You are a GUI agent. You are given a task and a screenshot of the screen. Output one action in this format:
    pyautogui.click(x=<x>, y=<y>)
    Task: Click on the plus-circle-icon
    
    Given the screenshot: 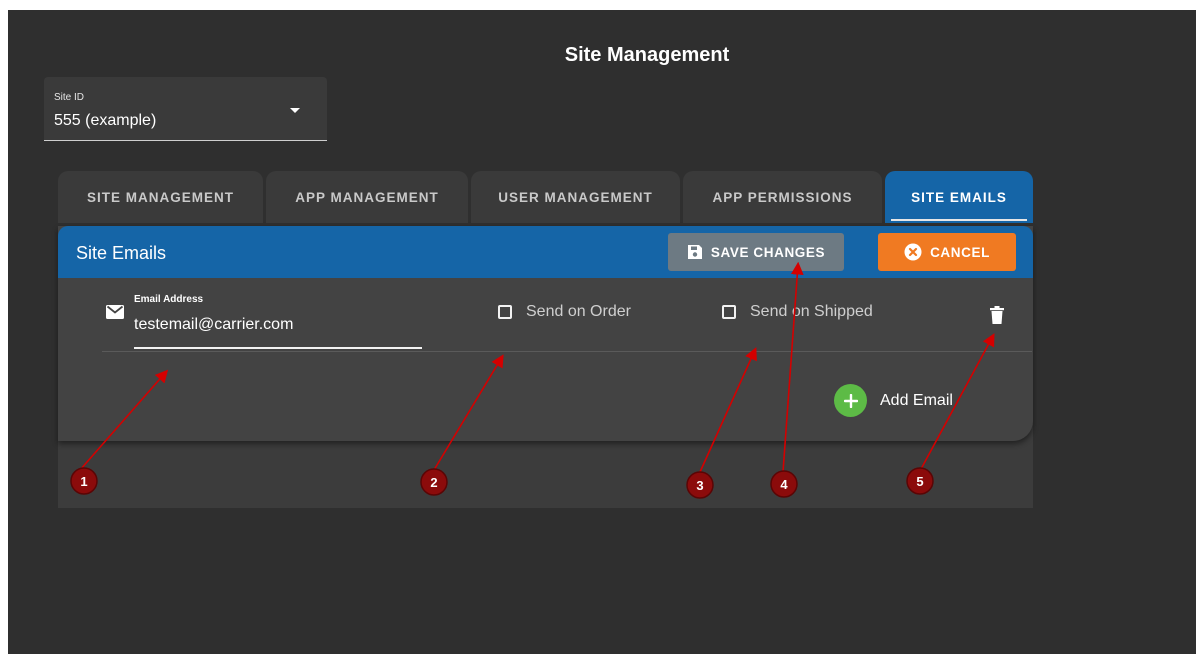 What is the action you would take?
    pyautogui.click(x=850, y=400)
    